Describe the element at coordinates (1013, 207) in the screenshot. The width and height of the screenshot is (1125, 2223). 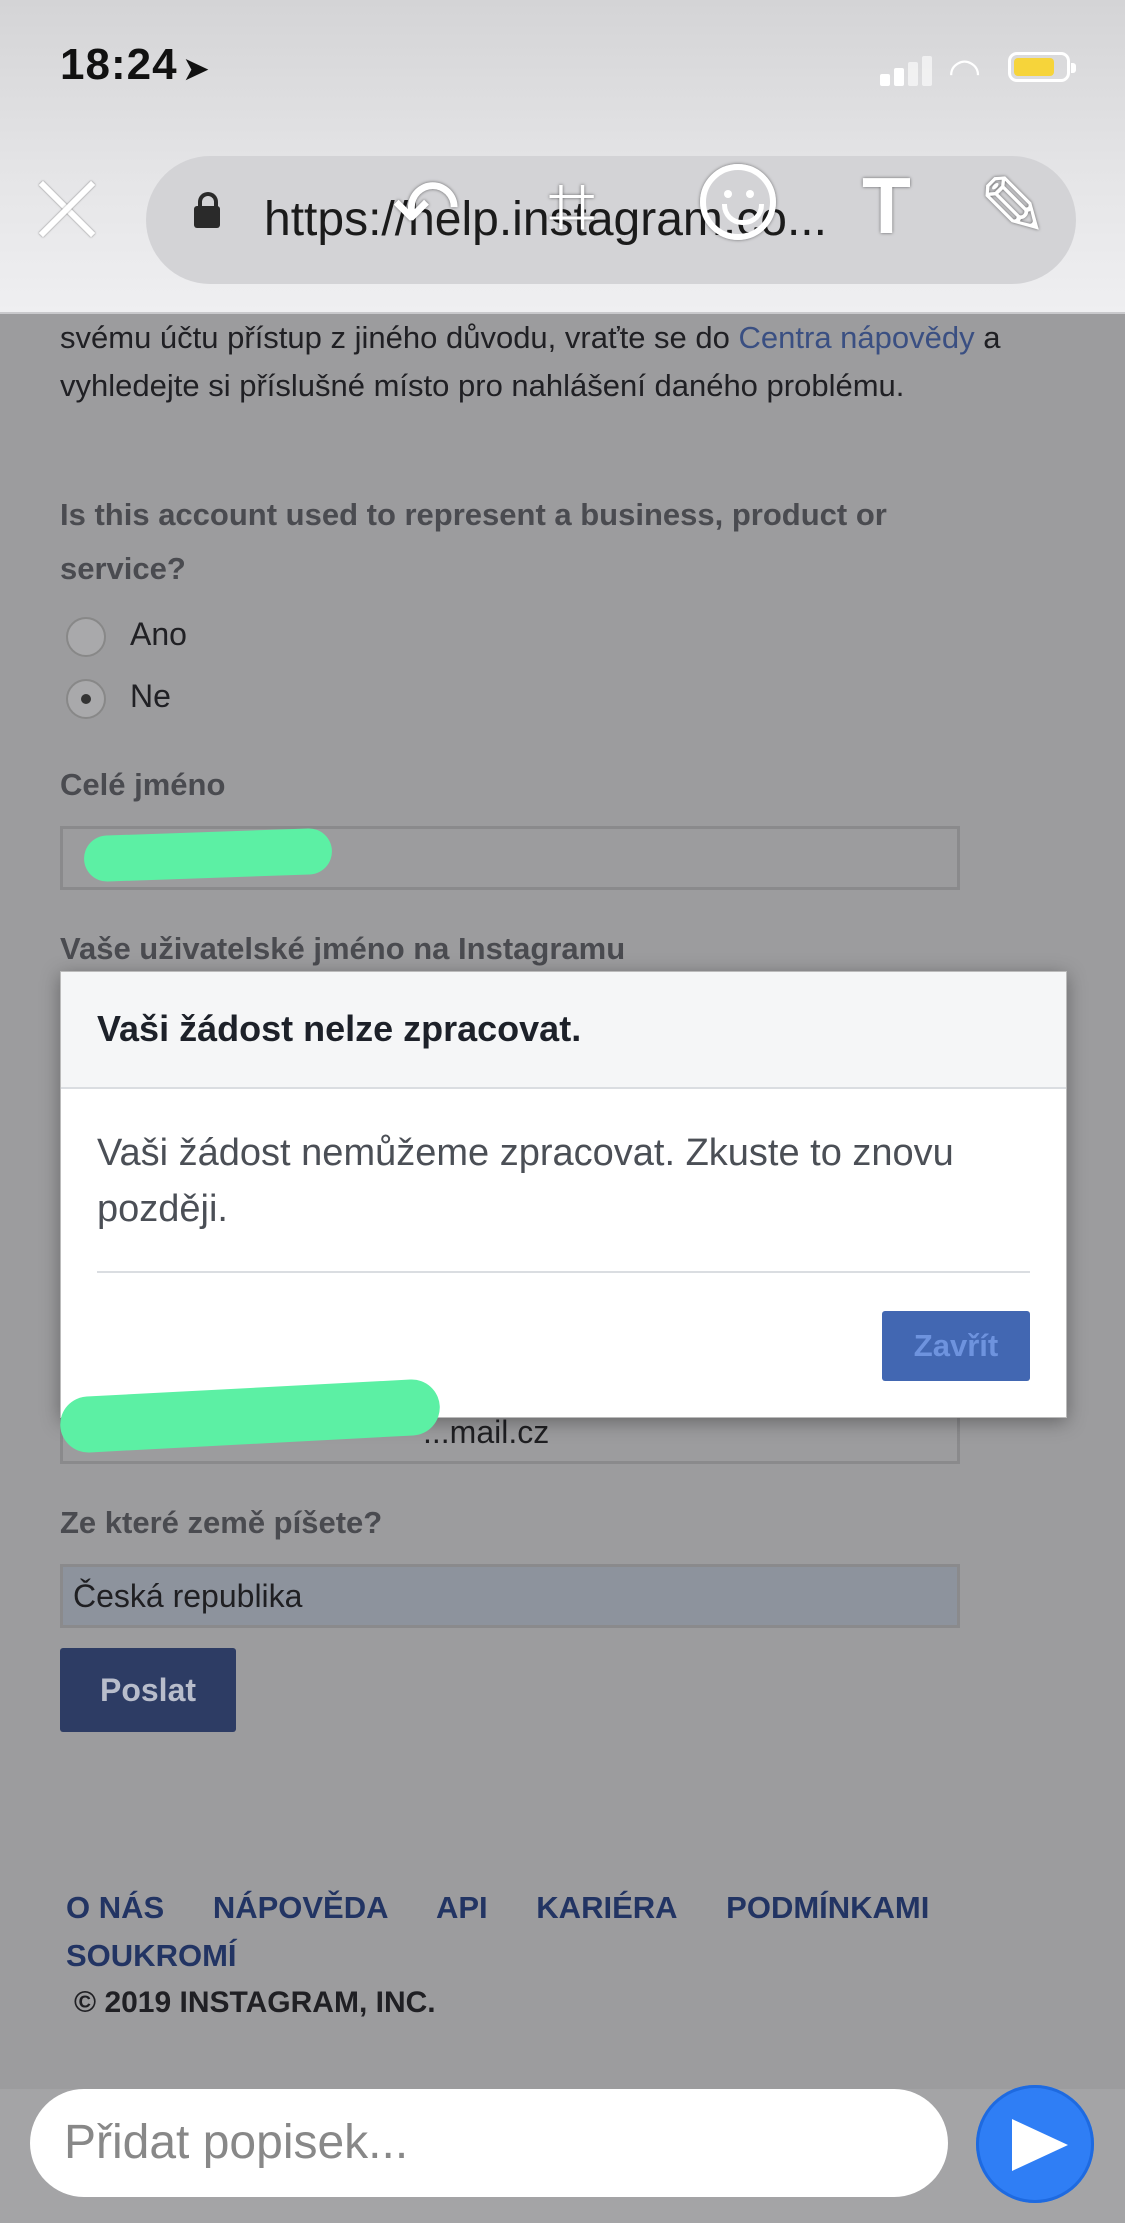
I see `pencil-icon: ✎` at that location.